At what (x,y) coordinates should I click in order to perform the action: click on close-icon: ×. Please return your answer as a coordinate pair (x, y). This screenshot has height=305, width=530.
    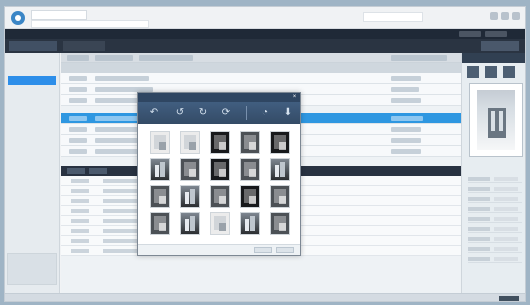
    Looking at the image, I should click on (294, 97).